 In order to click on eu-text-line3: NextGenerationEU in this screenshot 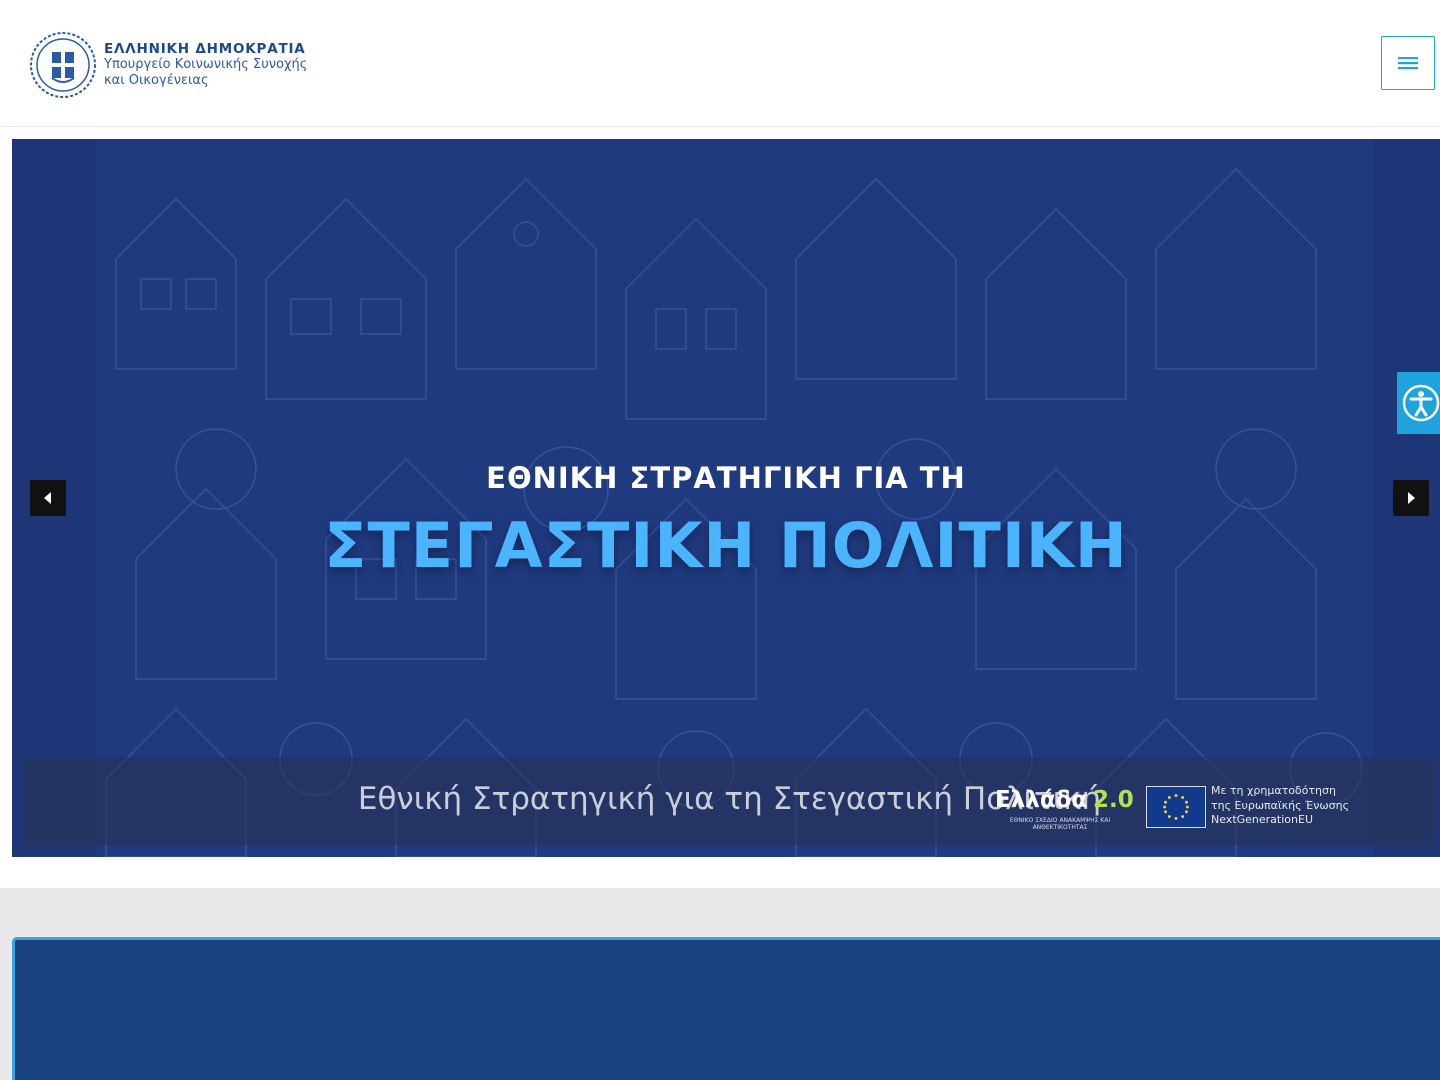, I will do `click(1262, 820)`.